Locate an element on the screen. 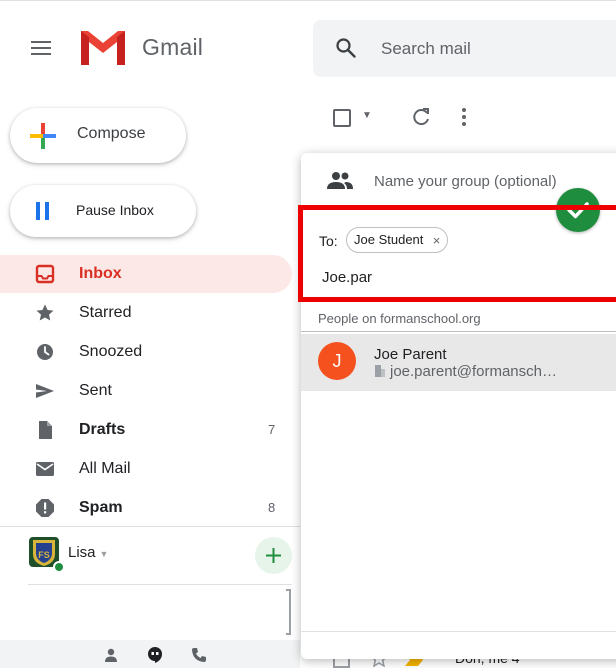 Image resolution: width=616 pixels, height=668 pixels. refresh-icon is located at coordinates (421, 117).